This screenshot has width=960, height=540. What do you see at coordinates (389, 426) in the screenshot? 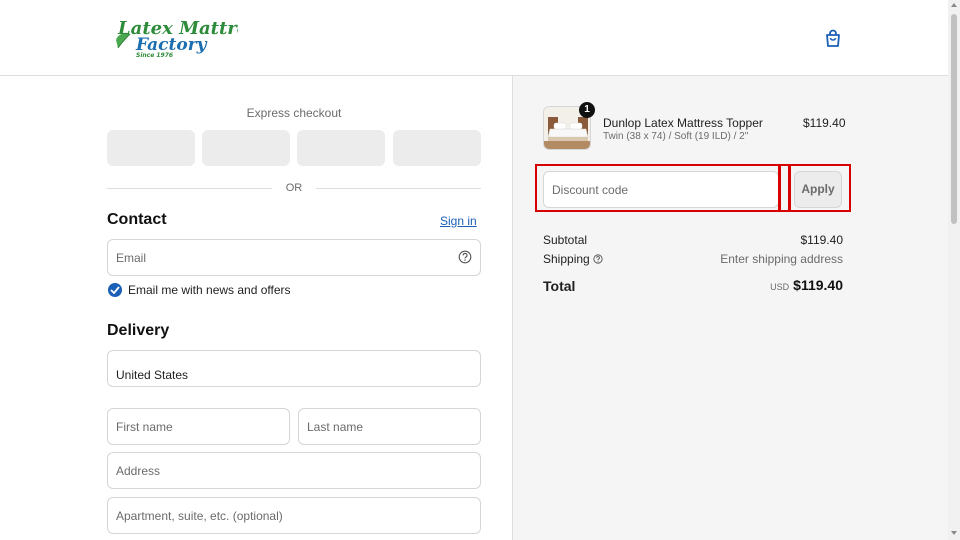
I see `last-name-field: Last name` at bounding box center [389, 426].